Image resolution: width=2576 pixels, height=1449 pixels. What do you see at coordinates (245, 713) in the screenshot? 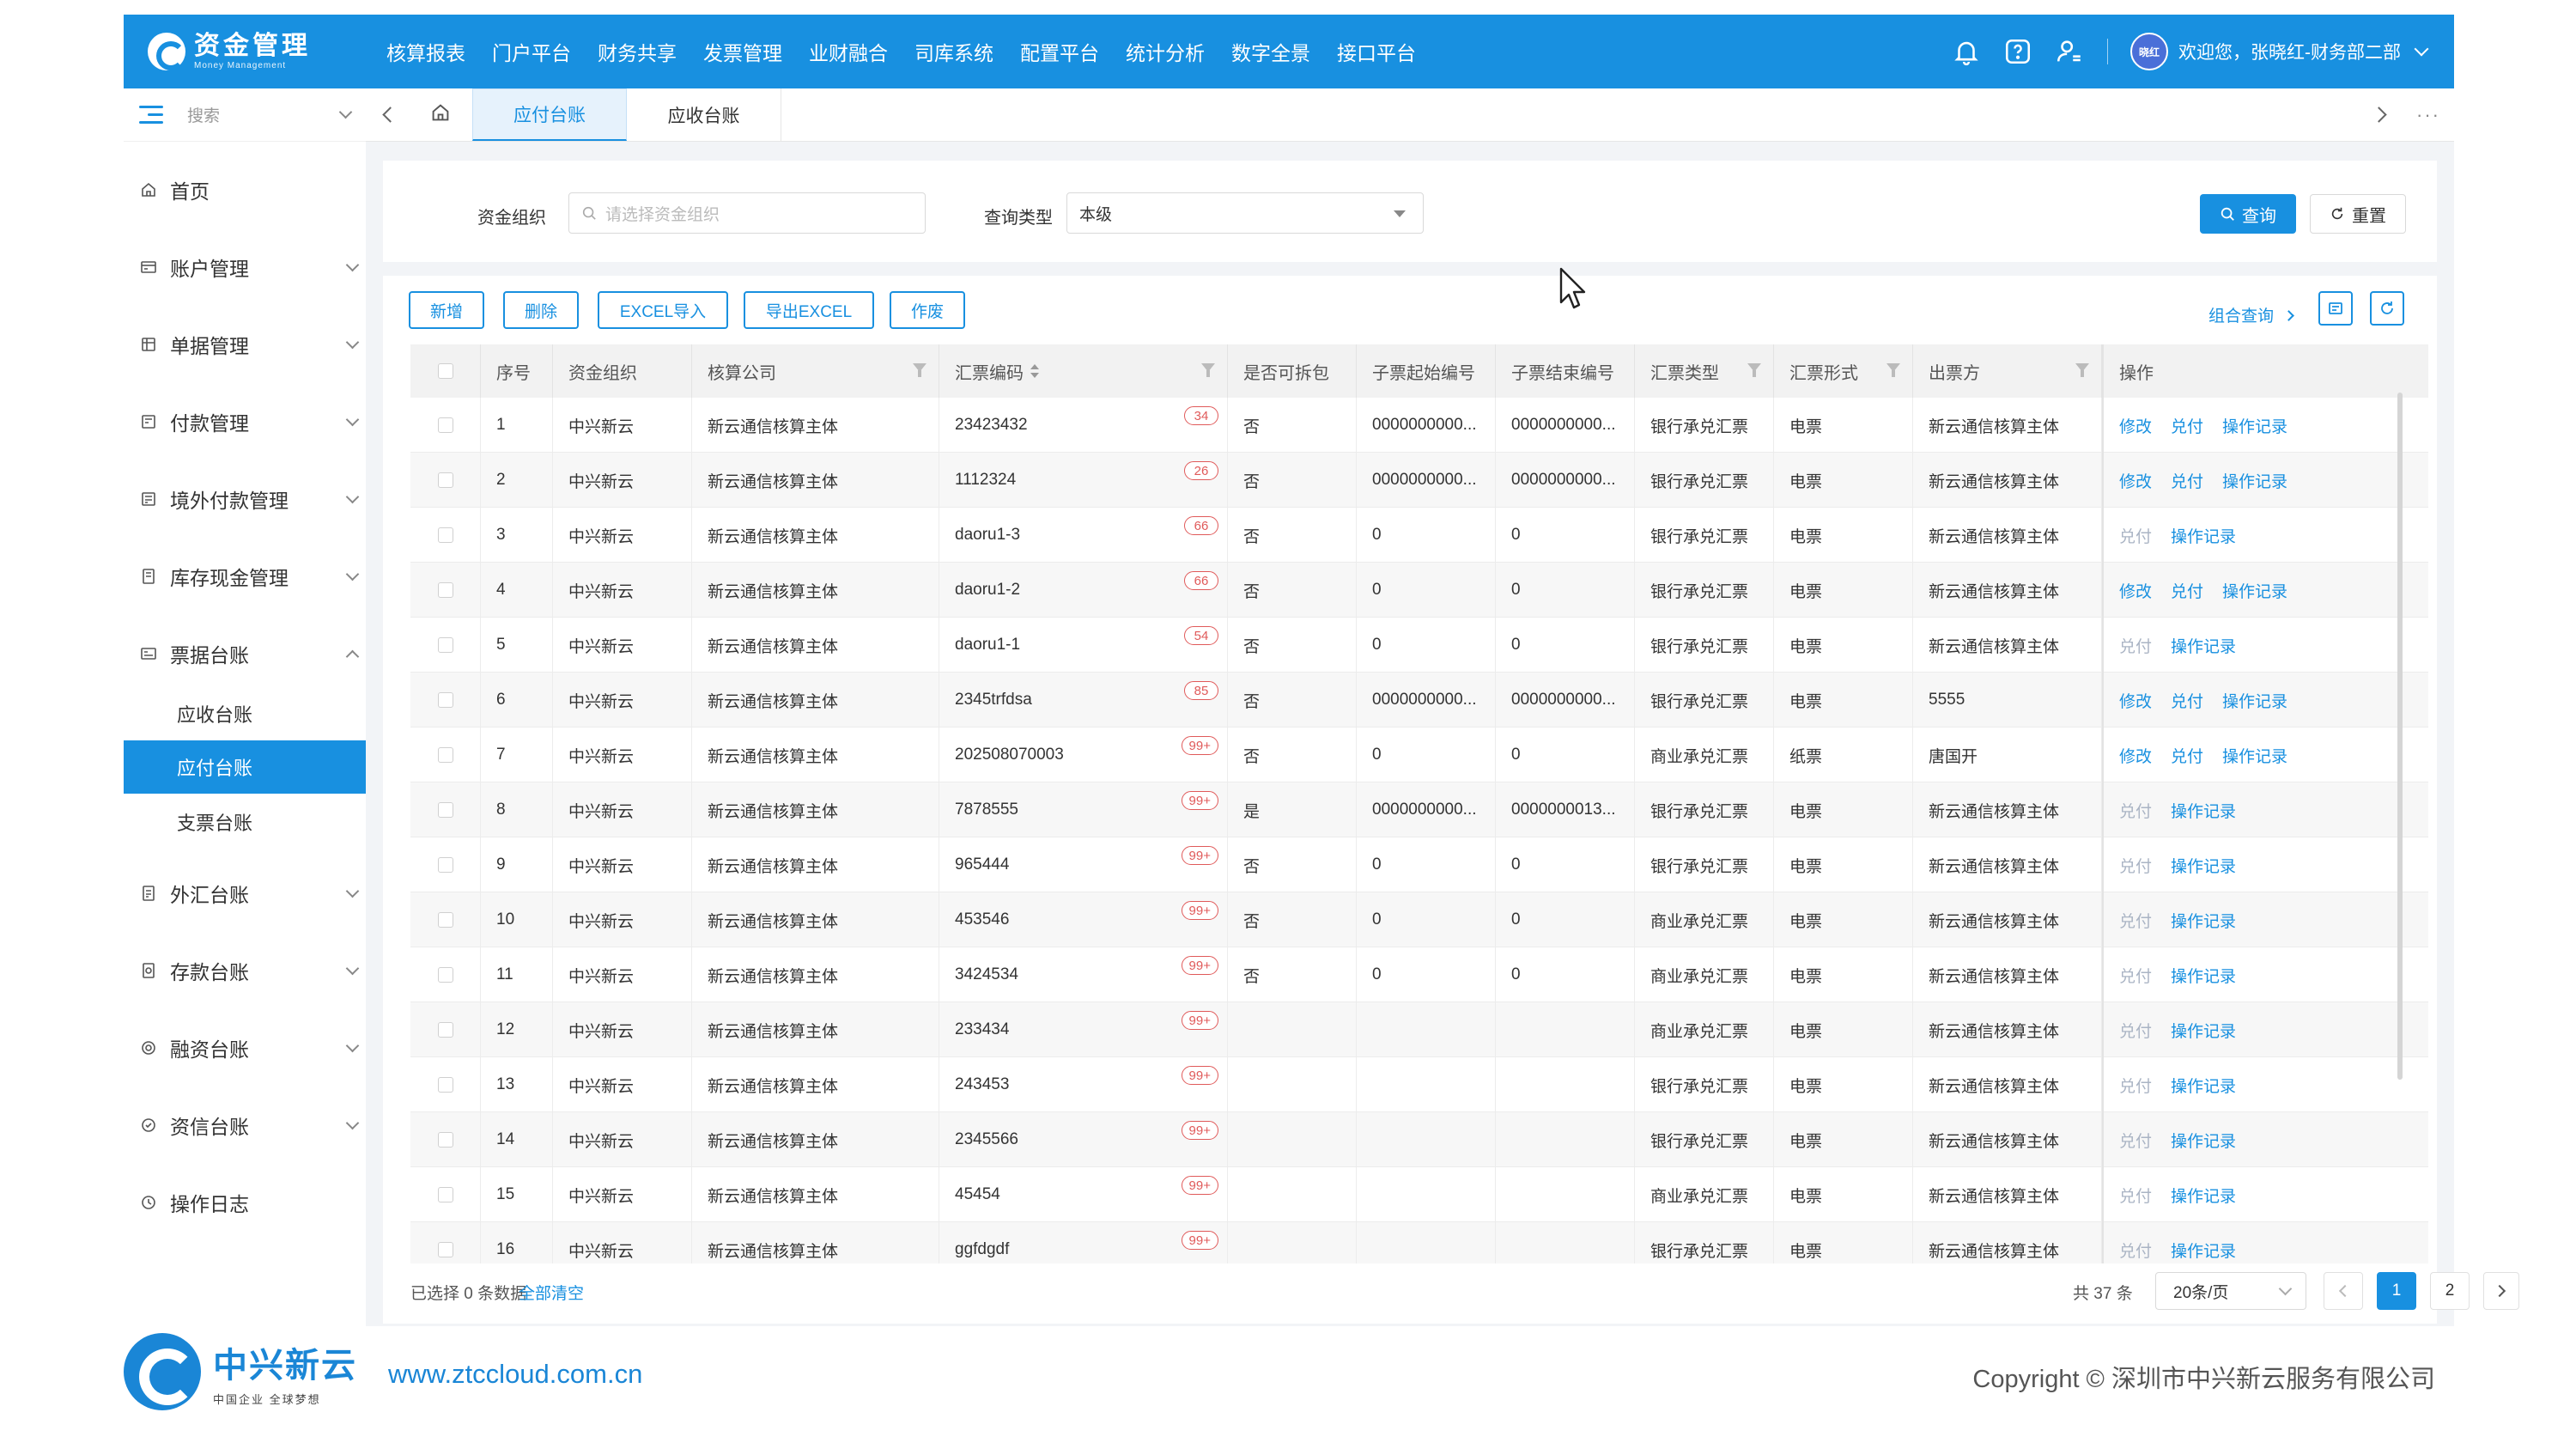
I see `sidebar-sub-receivable: 应收台账` at bounding box center [245, 713].